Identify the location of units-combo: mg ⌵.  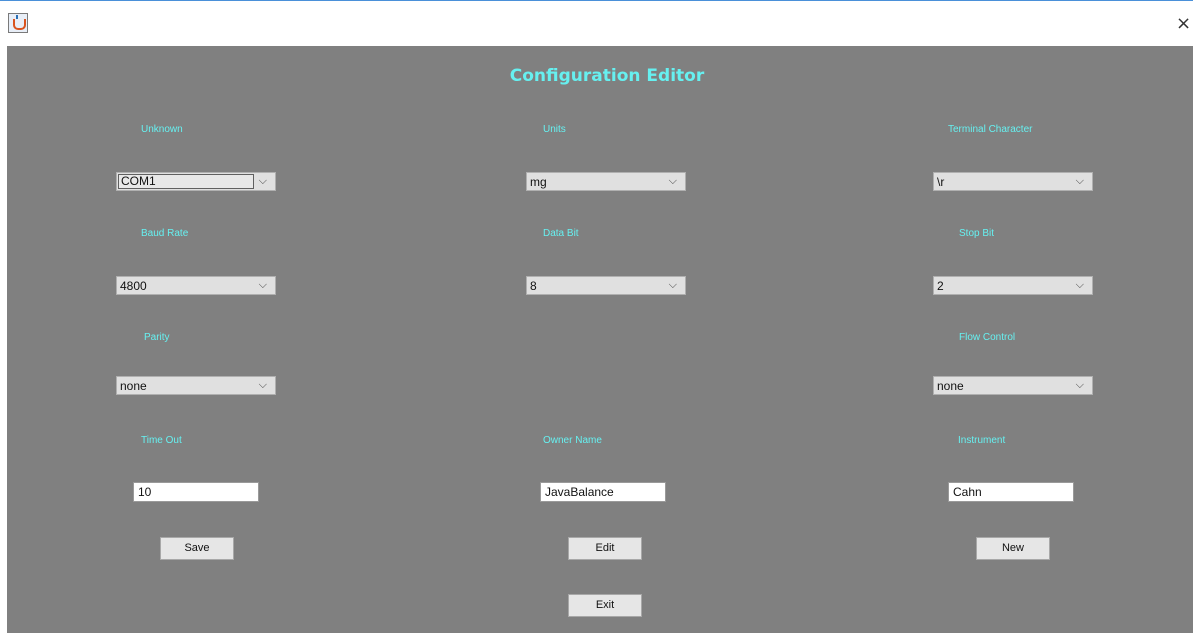
(606, 181).